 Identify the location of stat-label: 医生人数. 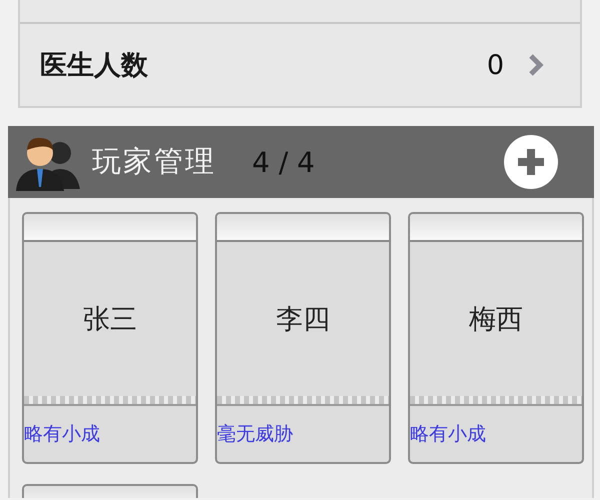
(94, 66).